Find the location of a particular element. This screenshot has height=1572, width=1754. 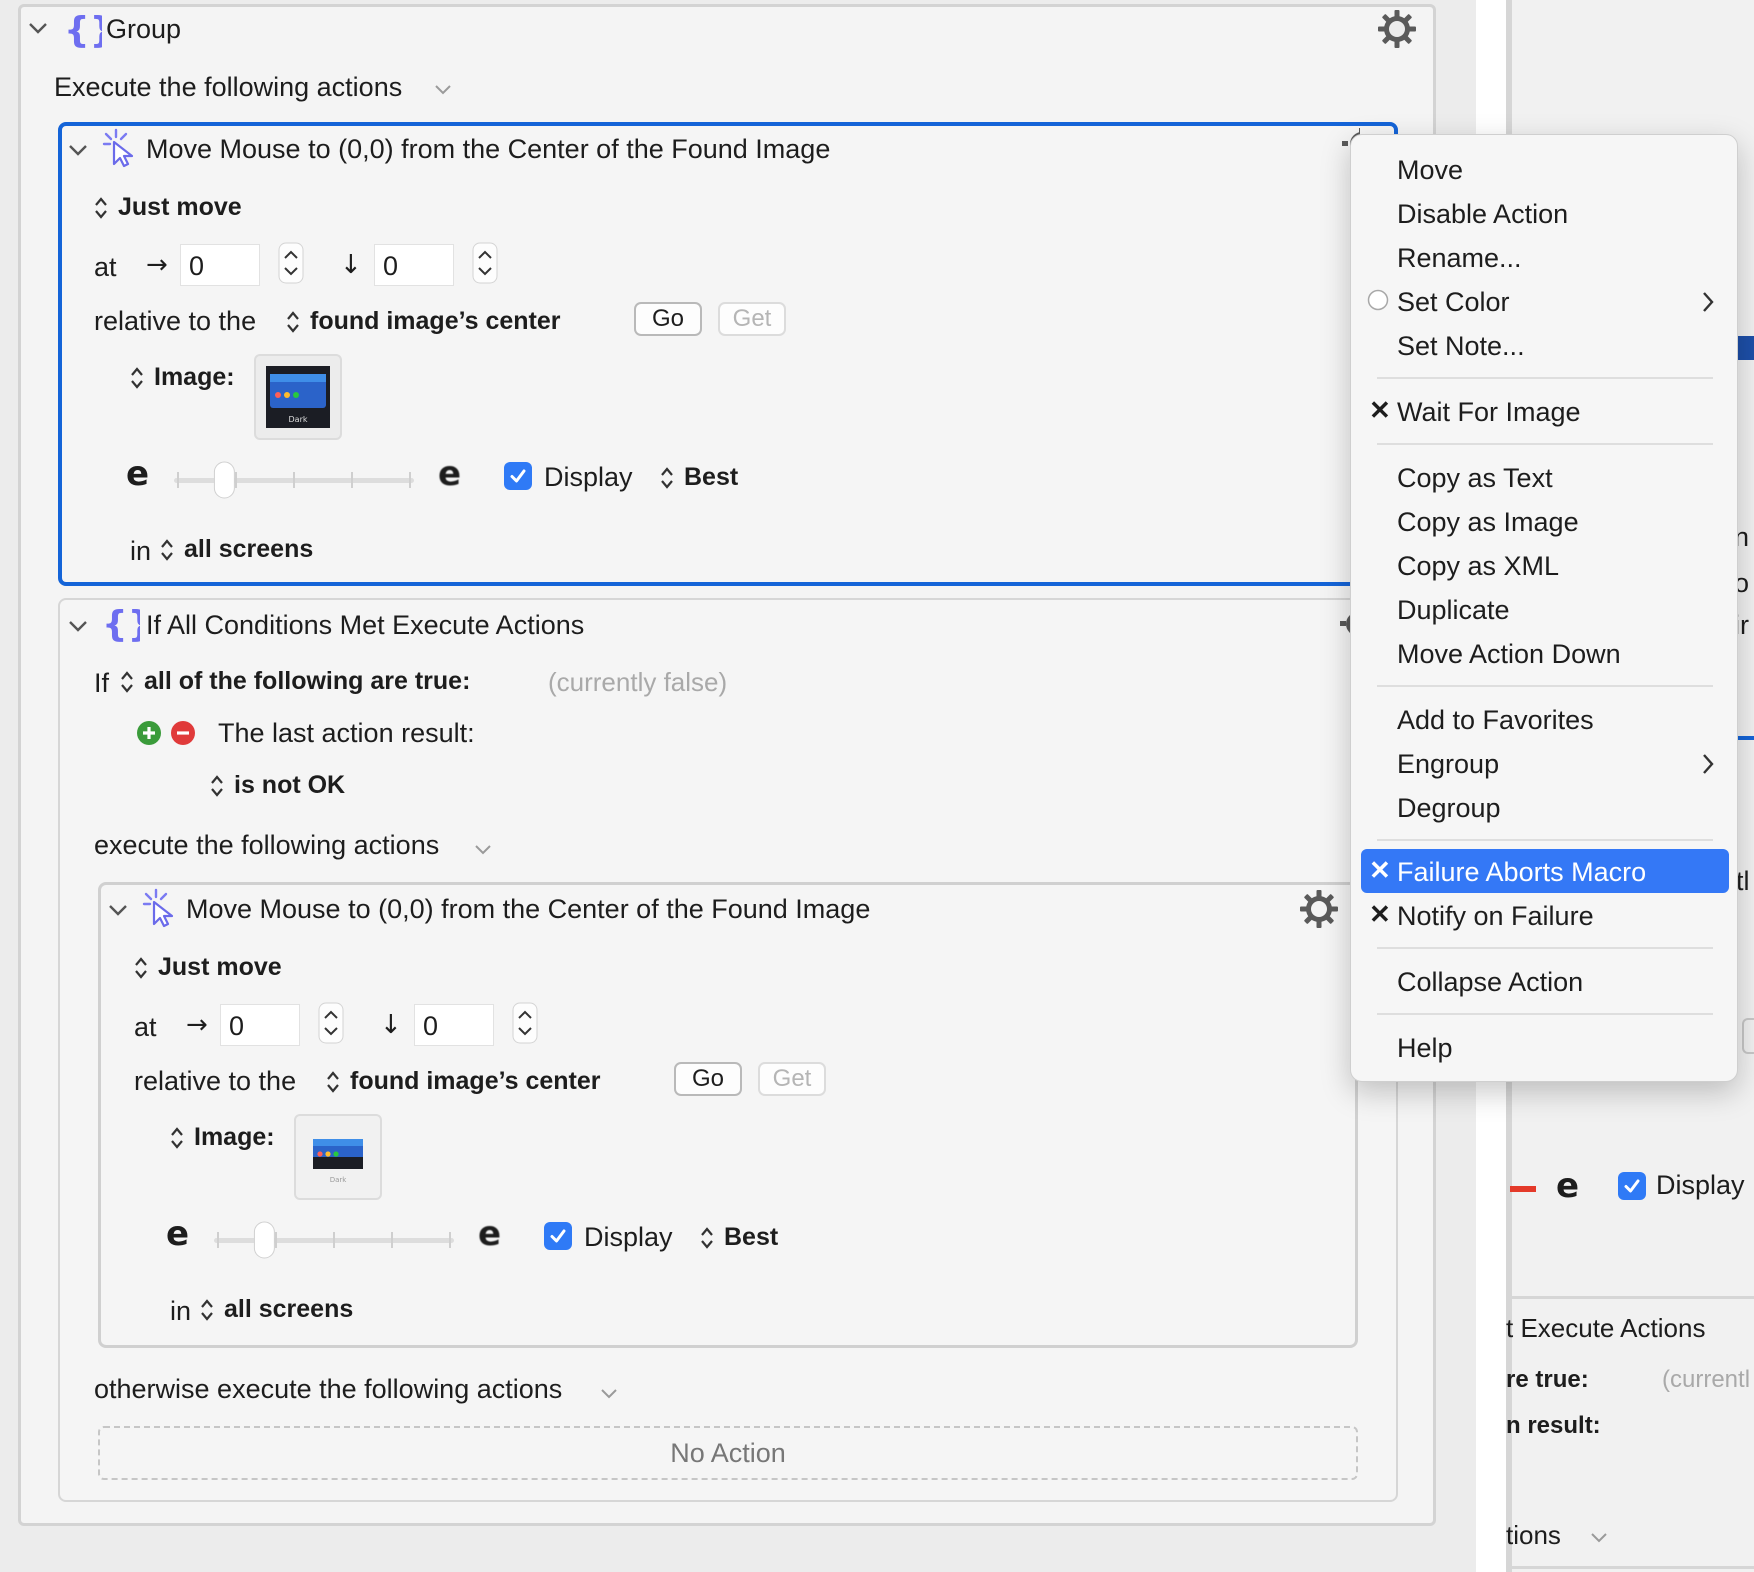

actions-fragment: tions is located at coordinates (1533, 1535).